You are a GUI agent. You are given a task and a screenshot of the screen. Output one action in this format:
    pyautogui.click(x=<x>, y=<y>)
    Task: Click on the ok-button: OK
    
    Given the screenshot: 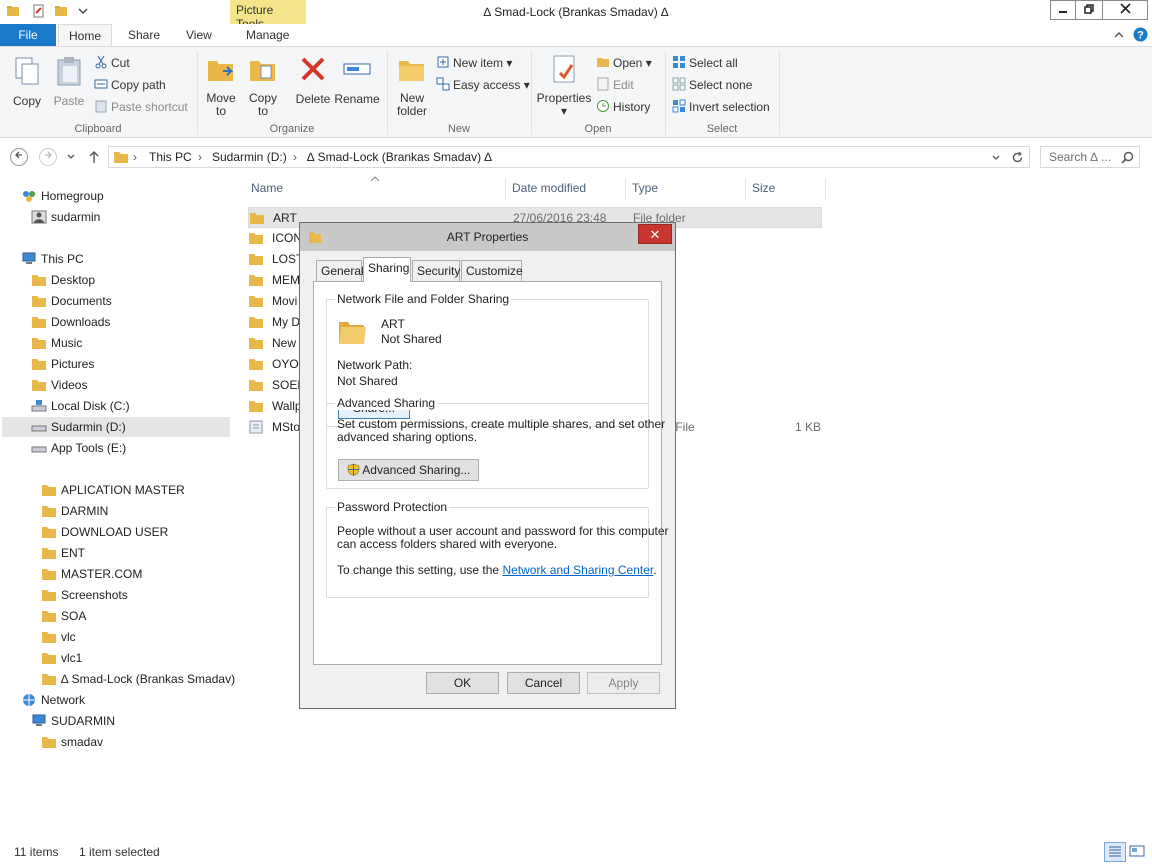 What is the action you would take?
    pyautogui.click(x=462, y=683)
    